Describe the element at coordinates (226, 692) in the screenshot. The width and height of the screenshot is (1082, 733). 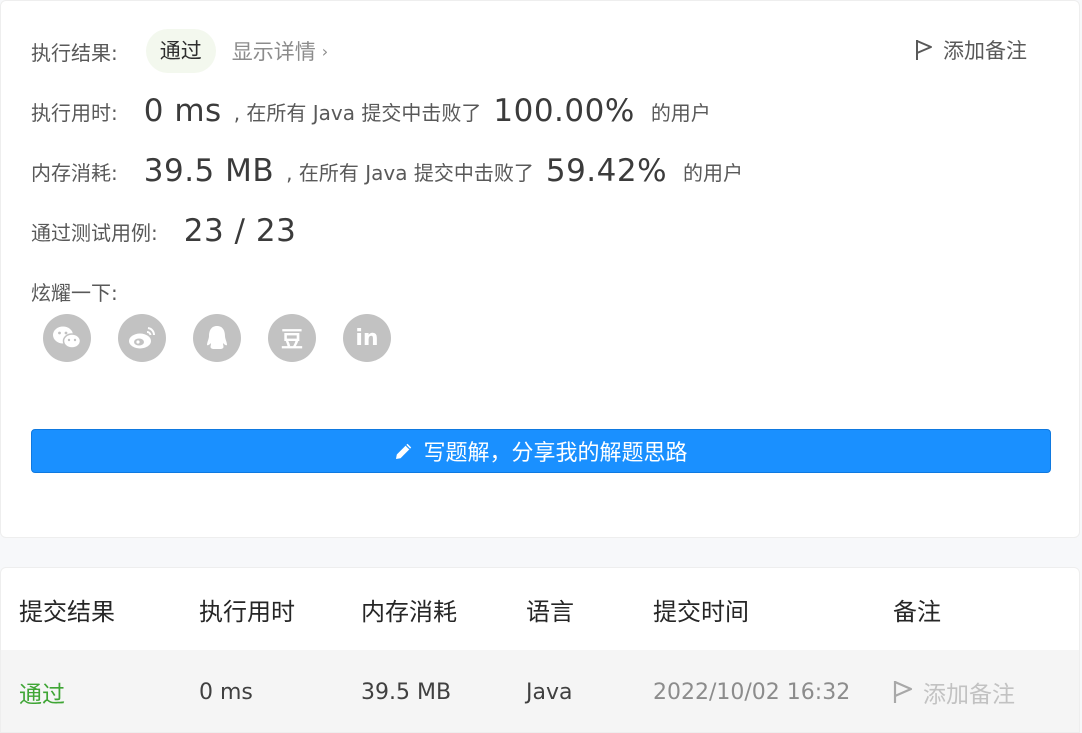
I see `row-runtime: 0 ms` at that location.